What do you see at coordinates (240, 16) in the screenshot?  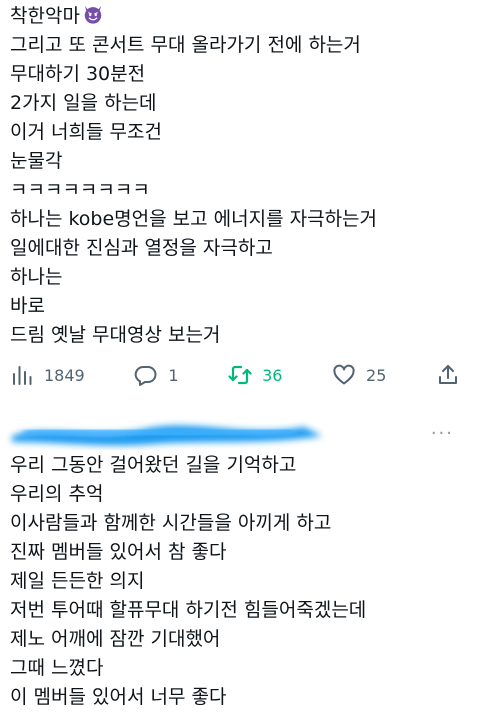 I see `tweet-1-line-1: 착한악마` at bounding box center [240, 16].